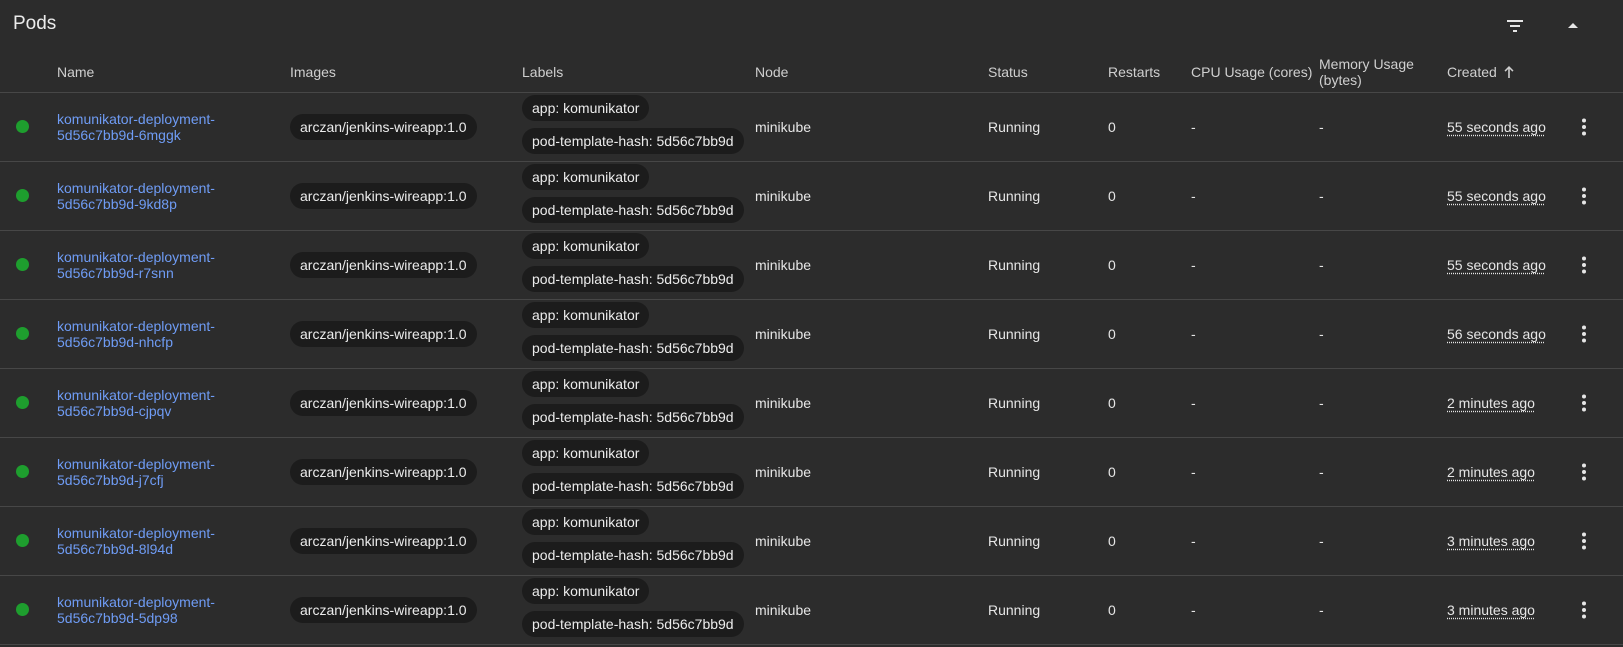 This screenshot has width=1623, height=647. I want to click on sort-ascending-icon, so click(1509, 72).